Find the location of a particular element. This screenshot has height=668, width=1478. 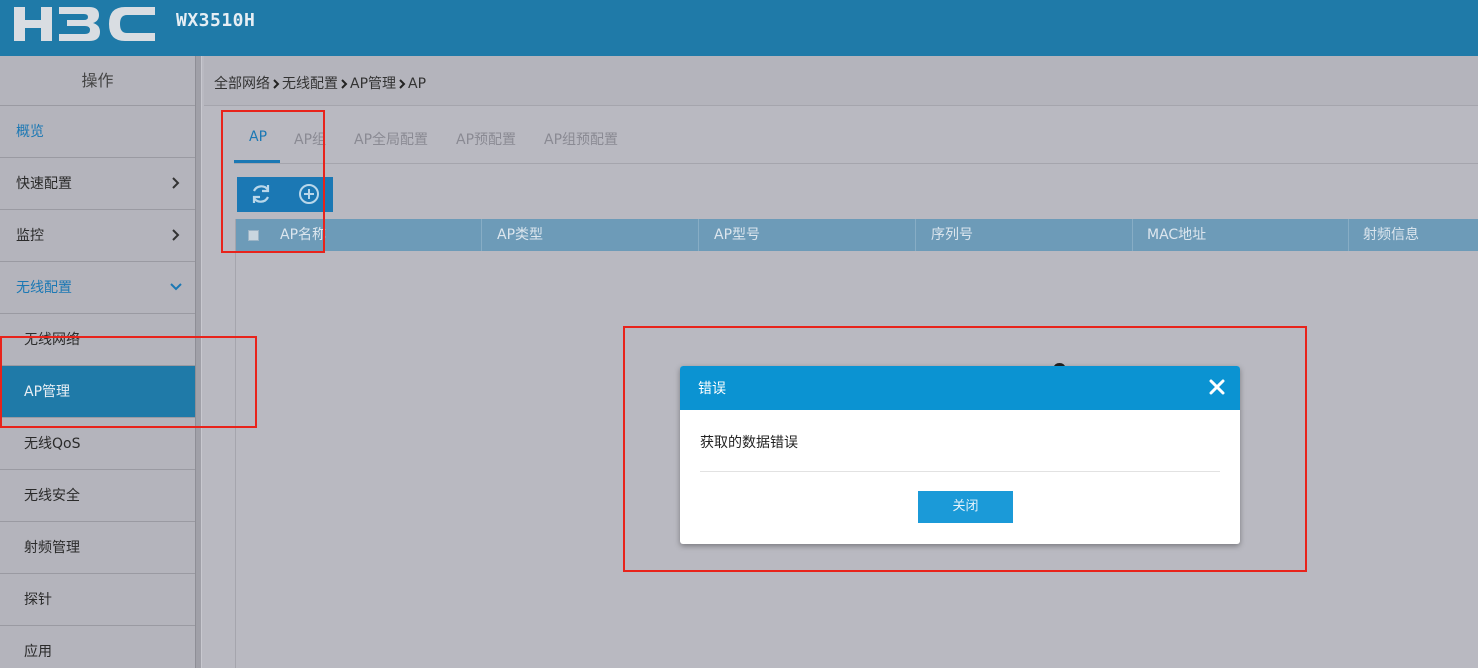

column-header: AP类型 is located at coordinates (591, 235).